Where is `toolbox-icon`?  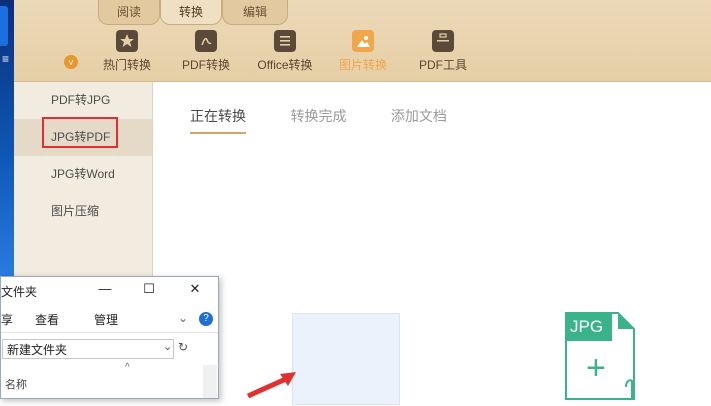 toolbox-icon is located at coordinates (443, 41).